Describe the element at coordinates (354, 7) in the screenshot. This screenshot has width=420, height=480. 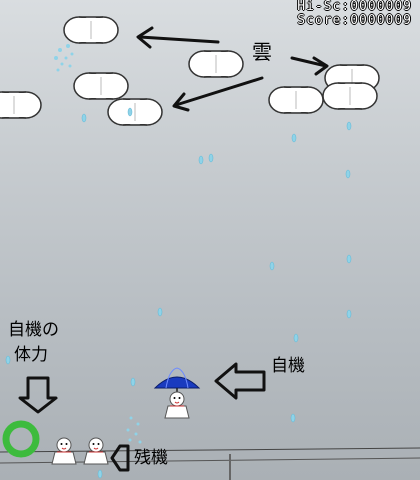
I see `hiscore-text: Hi-Sc:0000009` at that location.